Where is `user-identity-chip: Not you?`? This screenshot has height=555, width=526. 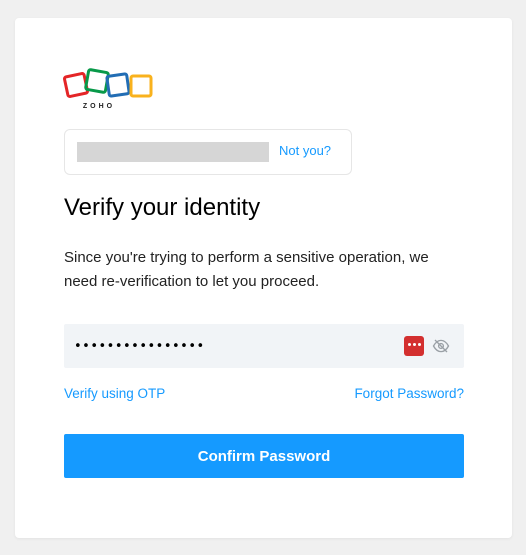
user-identity-chip: Not you? is located at coordinates (208, 152).